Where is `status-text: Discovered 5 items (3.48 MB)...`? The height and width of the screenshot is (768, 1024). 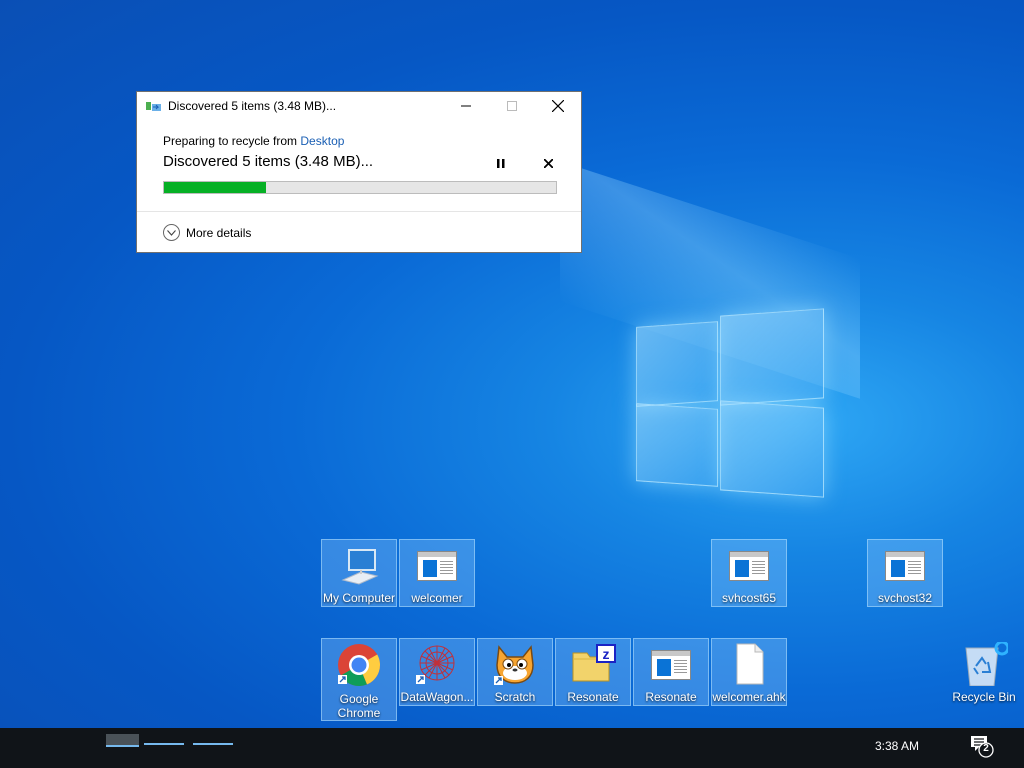 status-text: Discovered 5 items (3.48 MB)... is located at coordinates (268, 161).